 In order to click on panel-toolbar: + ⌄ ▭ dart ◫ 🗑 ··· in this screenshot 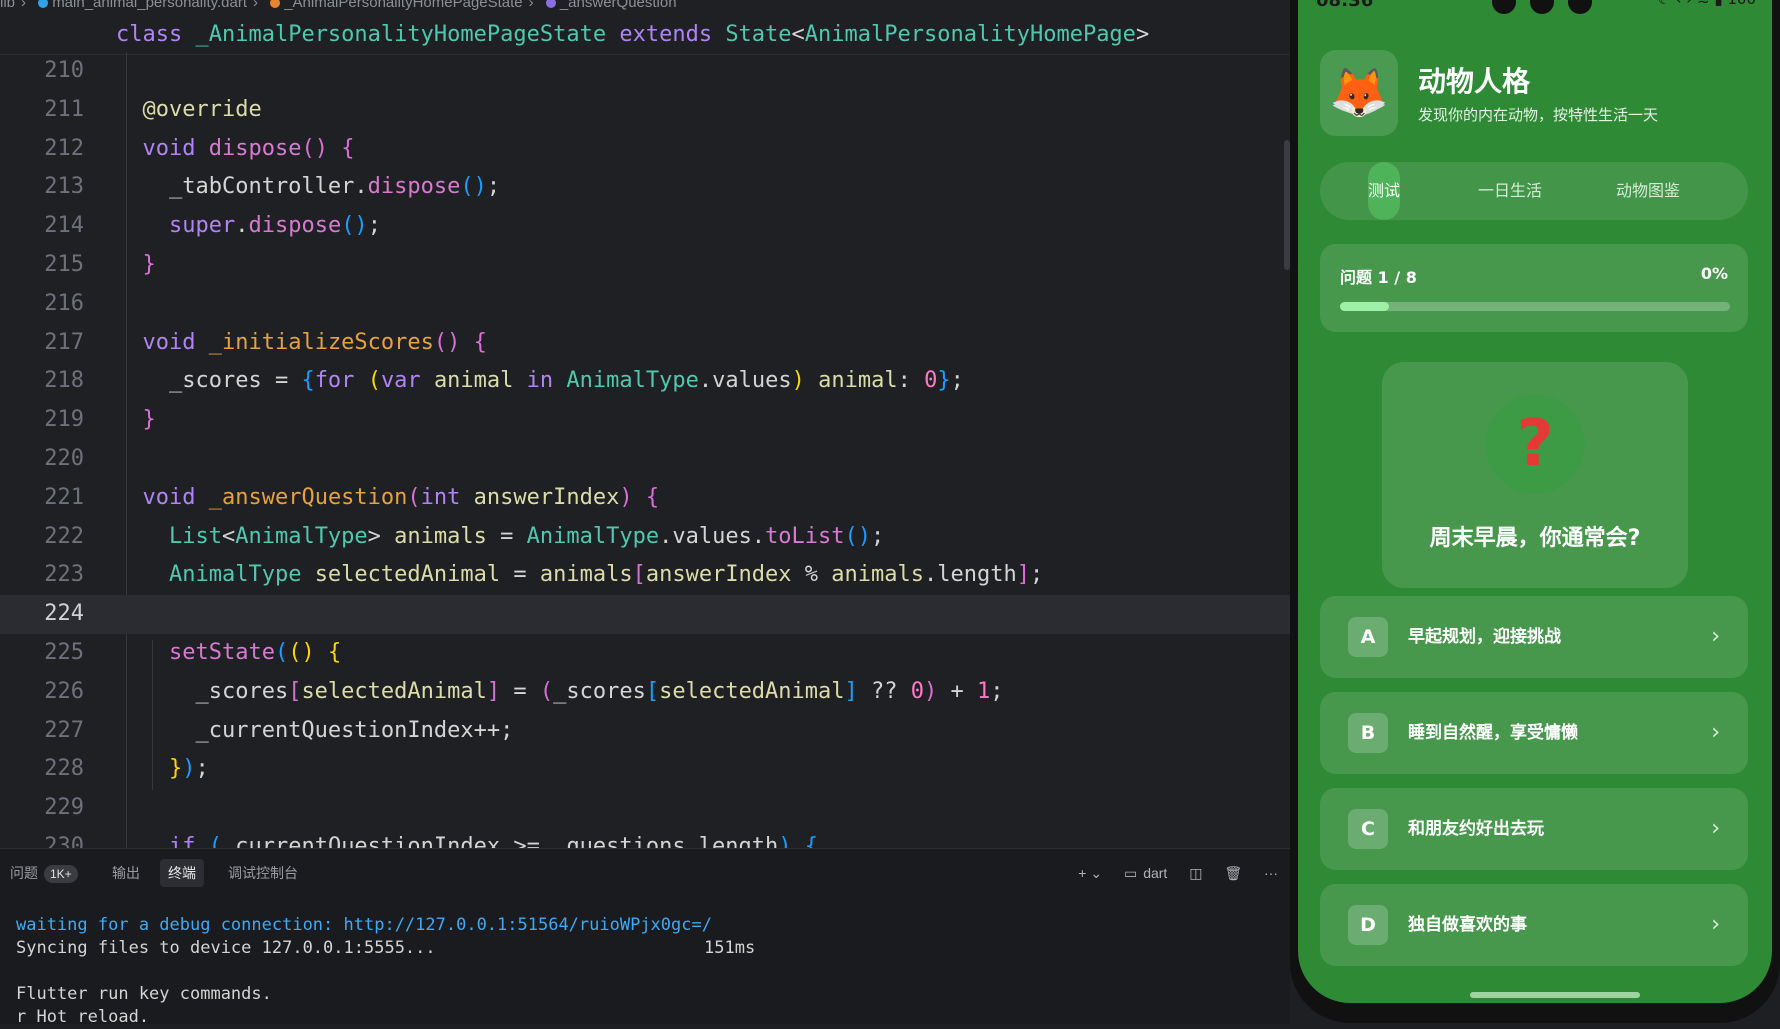, I will do `click(1169, 873)`.